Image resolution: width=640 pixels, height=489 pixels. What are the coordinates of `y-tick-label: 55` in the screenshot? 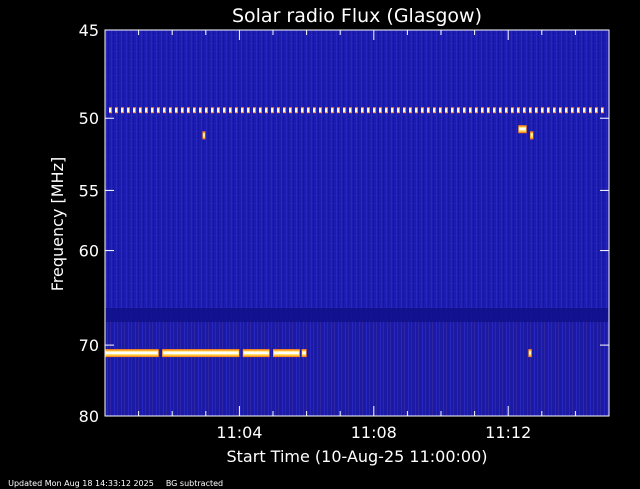 It's located at (89, 190).